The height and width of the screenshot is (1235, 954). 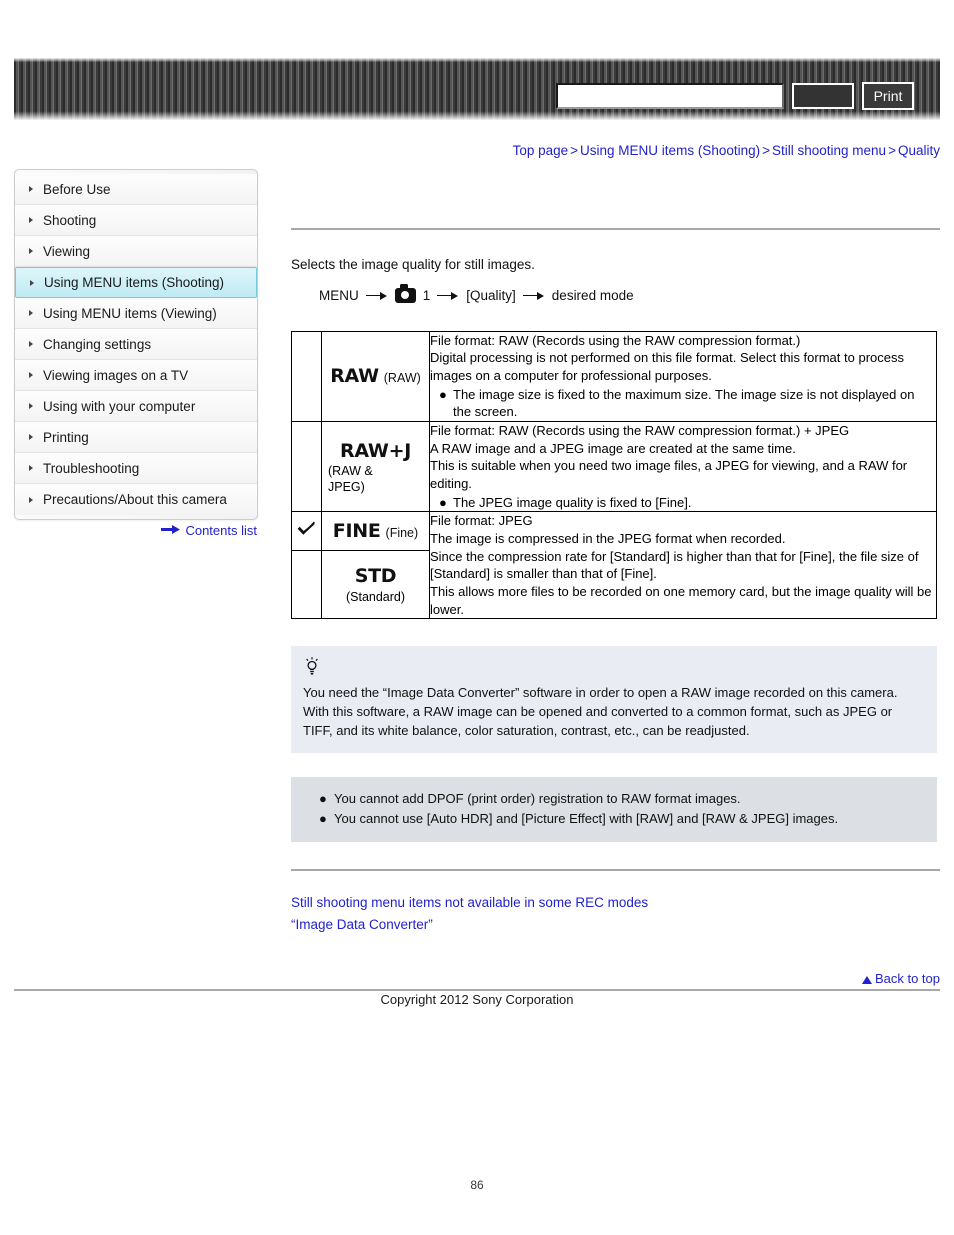 I want to click on sidebar-item-printing: Printing, so click(x=136, y=437).